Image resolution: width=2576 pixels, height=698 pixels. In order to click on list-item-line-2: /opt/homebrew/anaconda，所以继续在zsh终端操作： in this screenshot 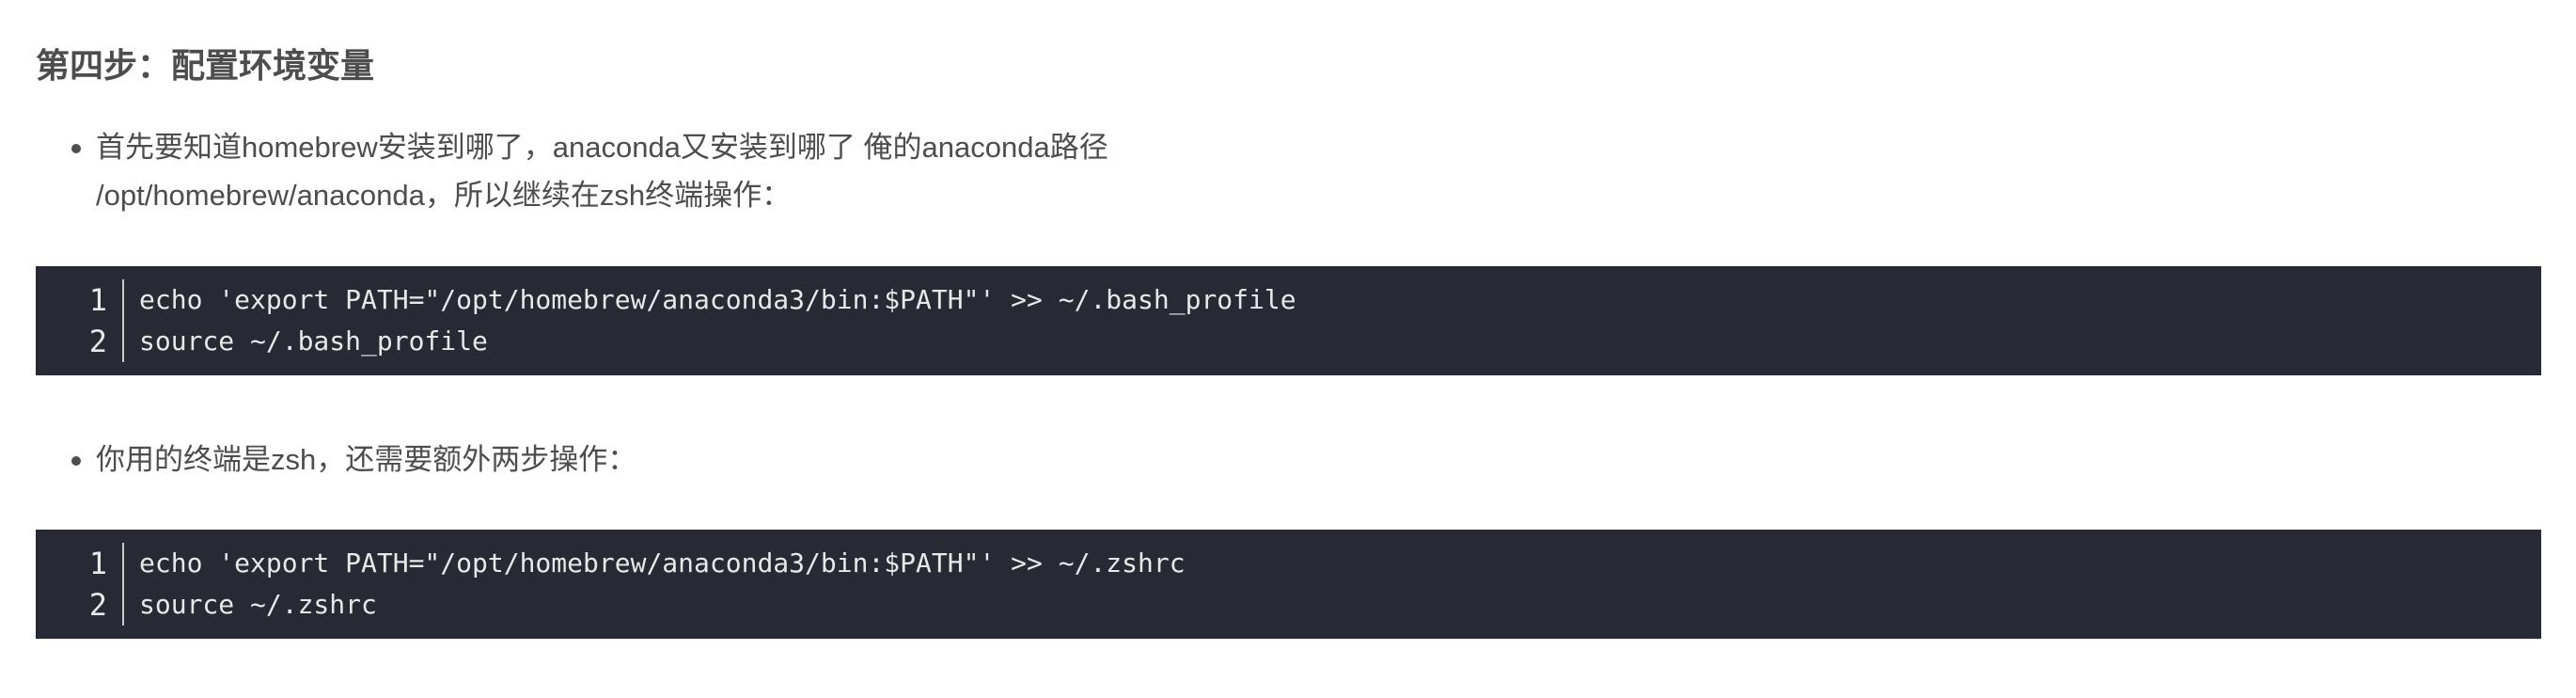, I will do `click(444, 195)`.